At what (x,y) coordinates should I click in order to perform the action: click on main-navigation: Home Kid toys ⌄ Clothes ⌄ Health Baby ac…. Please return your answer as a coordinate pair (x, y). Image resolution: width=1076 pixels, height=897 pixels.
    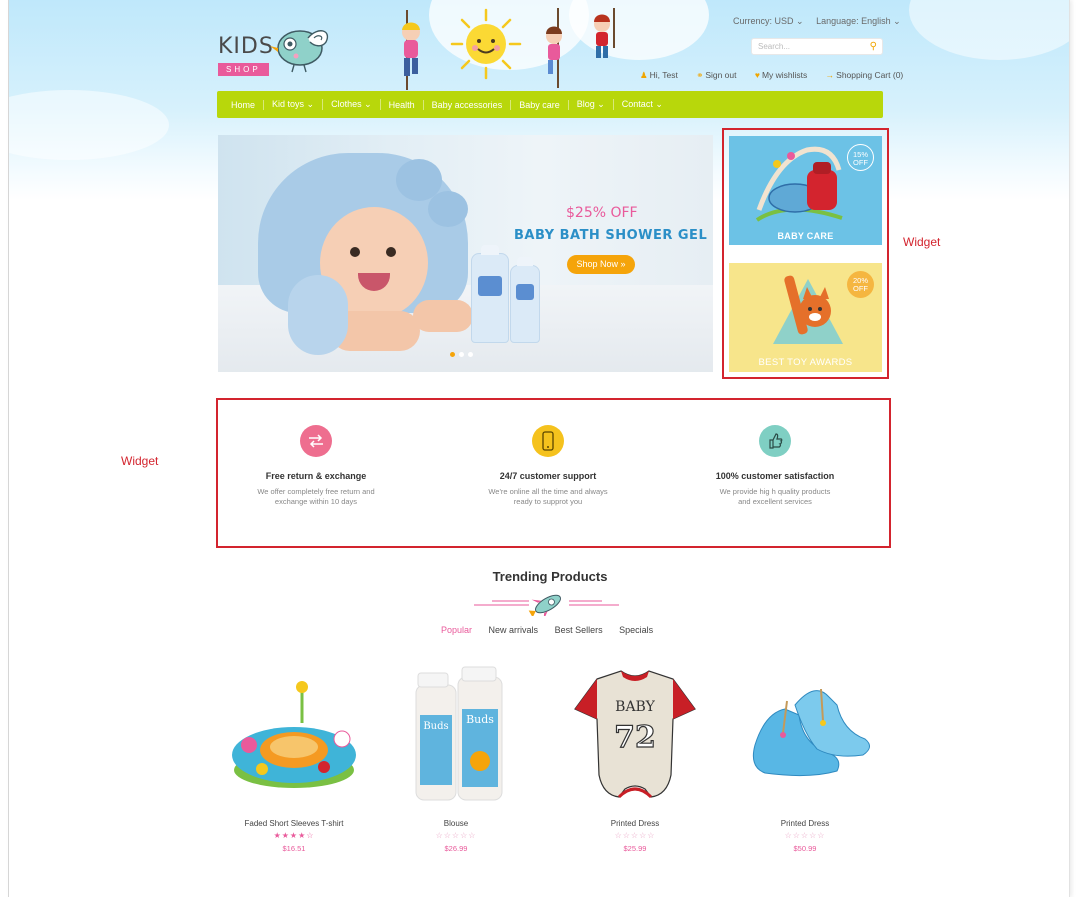
    Looking at the image, I should click on (550, 104).